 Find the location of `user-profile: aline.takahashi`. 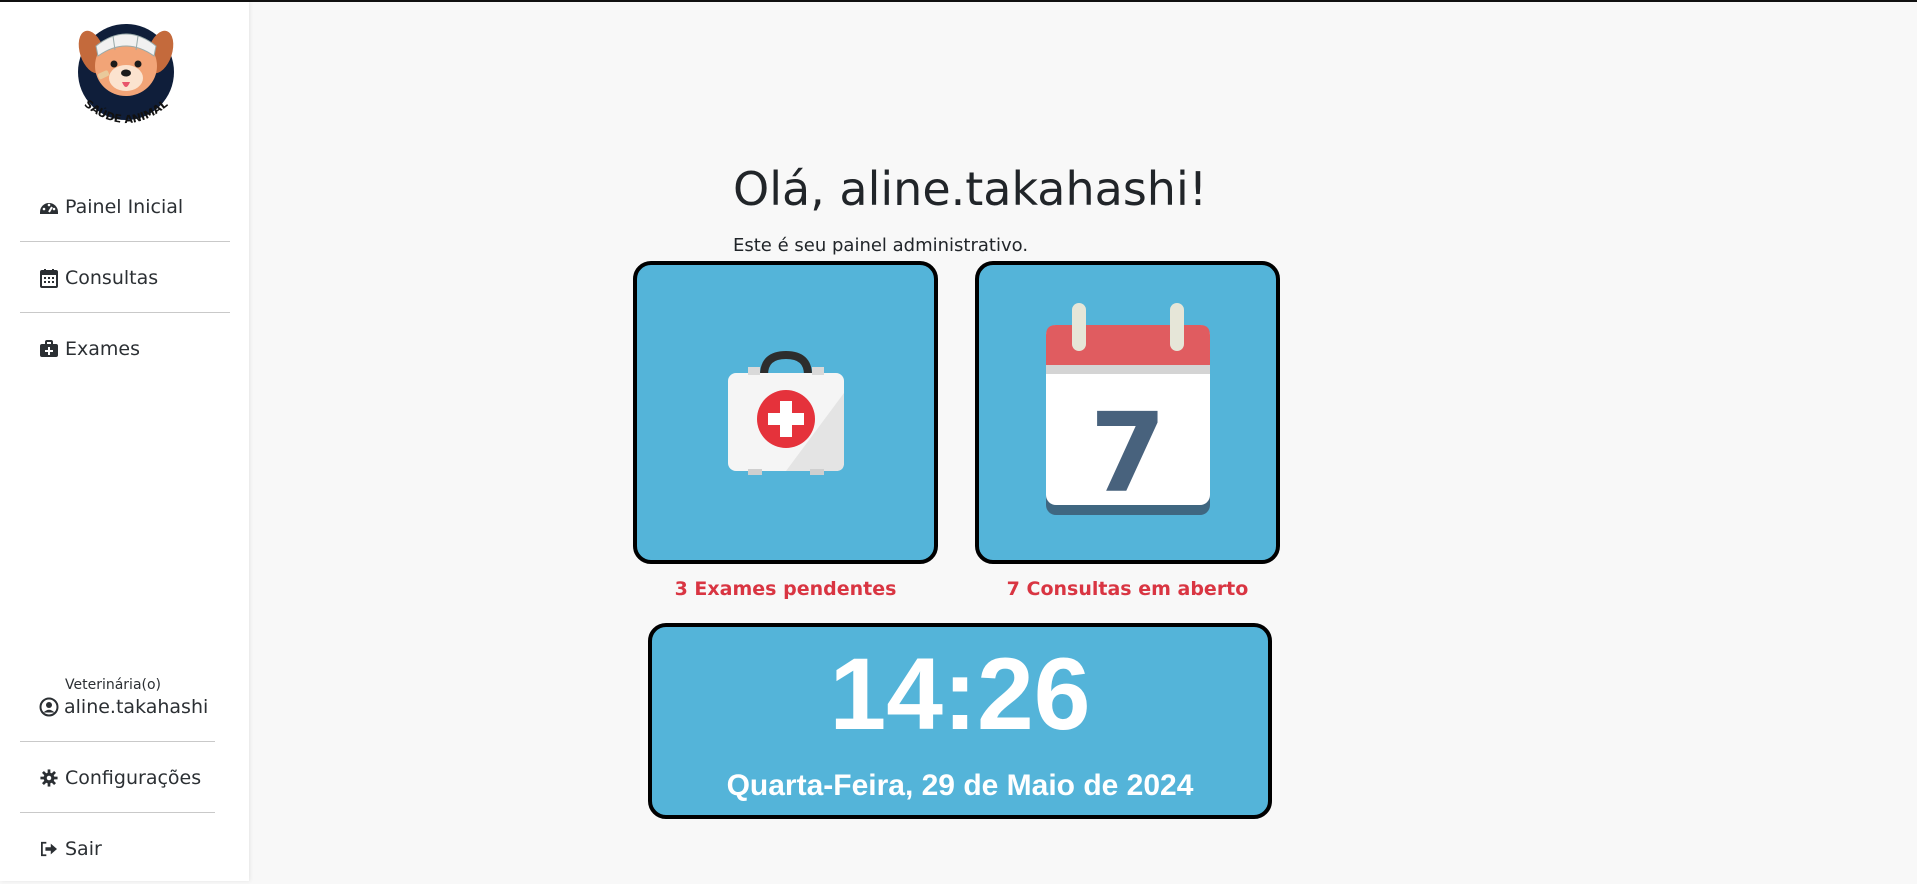

user-profile: aline.takahashi is located at coordinates (123, 707).